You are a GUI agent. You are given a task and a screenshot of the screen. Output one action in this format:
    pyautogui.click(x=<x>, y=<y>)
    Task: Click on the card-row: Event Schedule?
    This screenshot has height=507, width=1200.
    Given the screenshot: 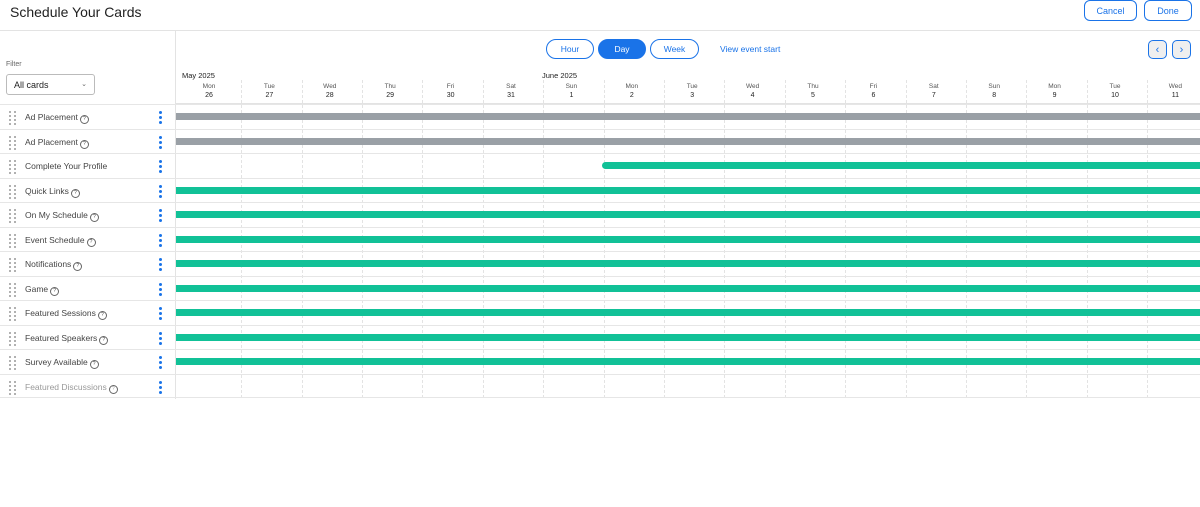 What is the action you would take?
    pyautogui.click(x=600, y=238)
    